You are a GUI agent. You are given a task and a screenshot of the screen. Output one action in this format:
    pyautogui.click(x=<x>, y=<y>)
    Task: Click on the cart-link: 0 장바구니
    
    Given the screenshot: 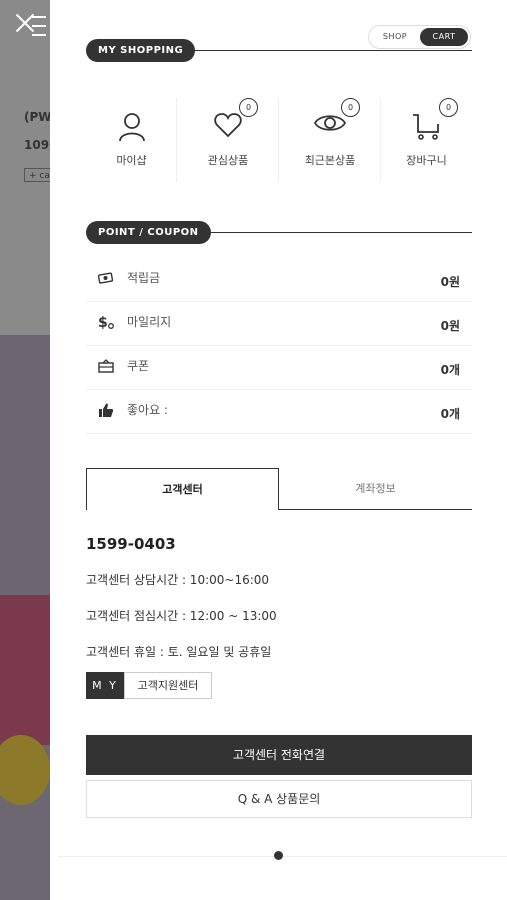 What is the action you would take?
    pyautogui.click(x=426, y=140)
    